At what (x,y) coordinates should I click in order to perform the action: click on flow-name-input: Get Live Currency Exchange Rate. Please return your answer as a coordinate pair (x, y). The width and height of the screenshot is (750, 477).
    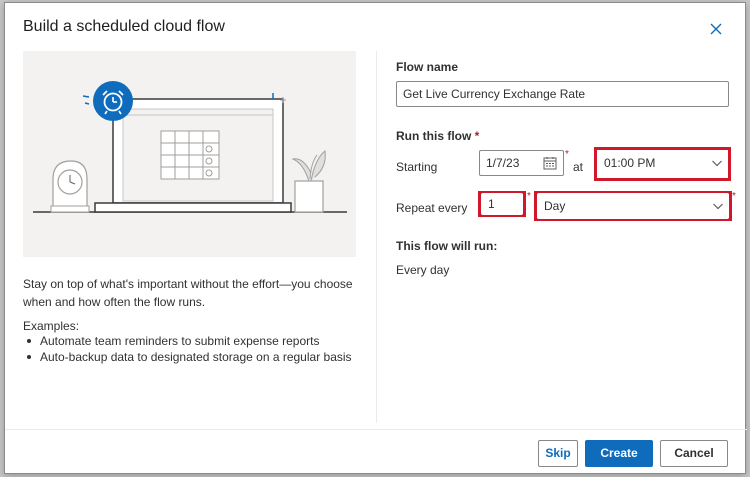
    Looking at the image, I should click on (562, 94).